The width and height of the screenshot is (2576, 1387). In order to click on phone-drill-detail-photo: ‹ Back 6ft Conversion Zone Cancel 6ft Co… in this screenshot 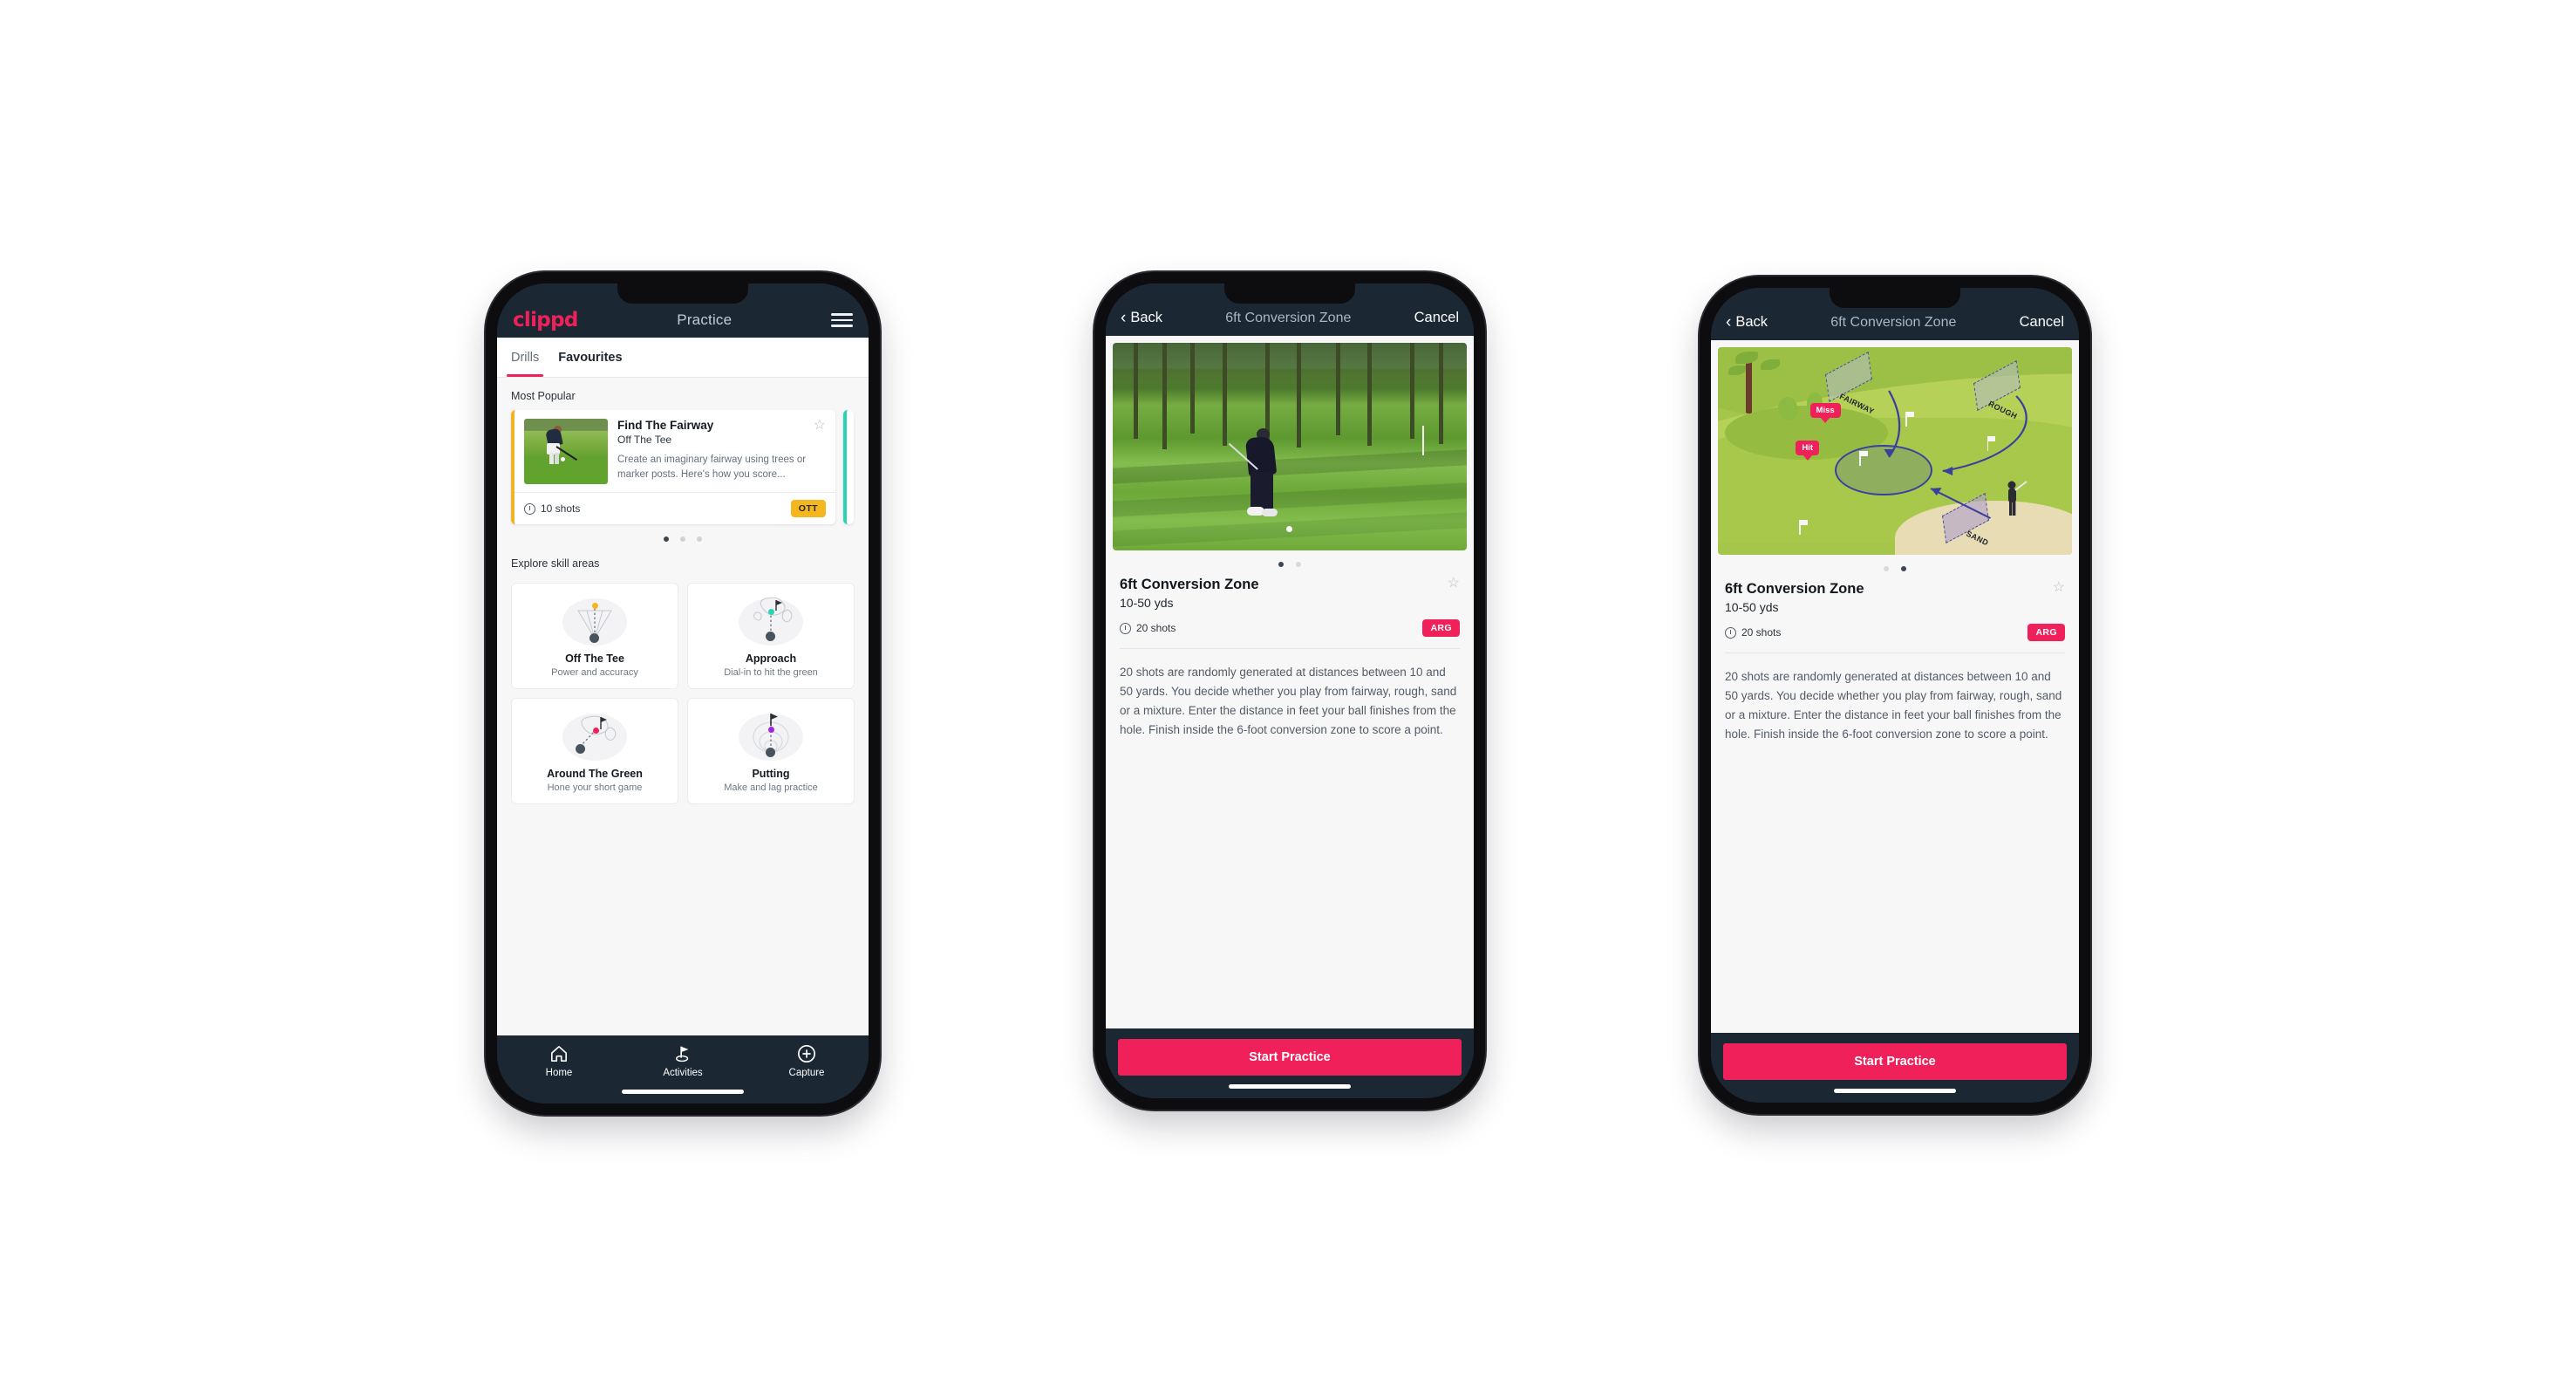, I will do `click(1289, 691)`.